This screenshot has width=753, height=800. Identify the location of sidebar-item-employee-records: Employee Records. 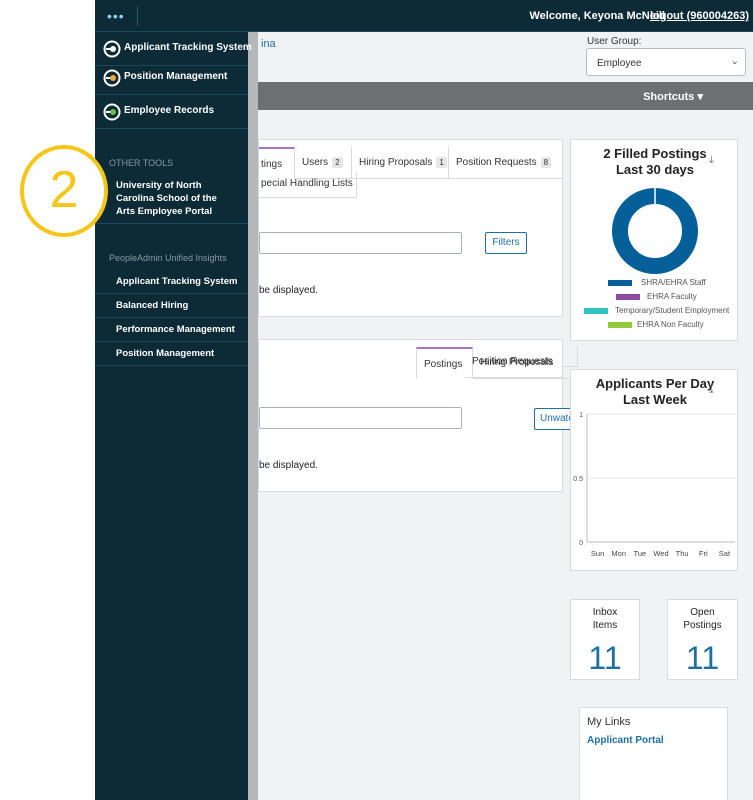
(171, 112).